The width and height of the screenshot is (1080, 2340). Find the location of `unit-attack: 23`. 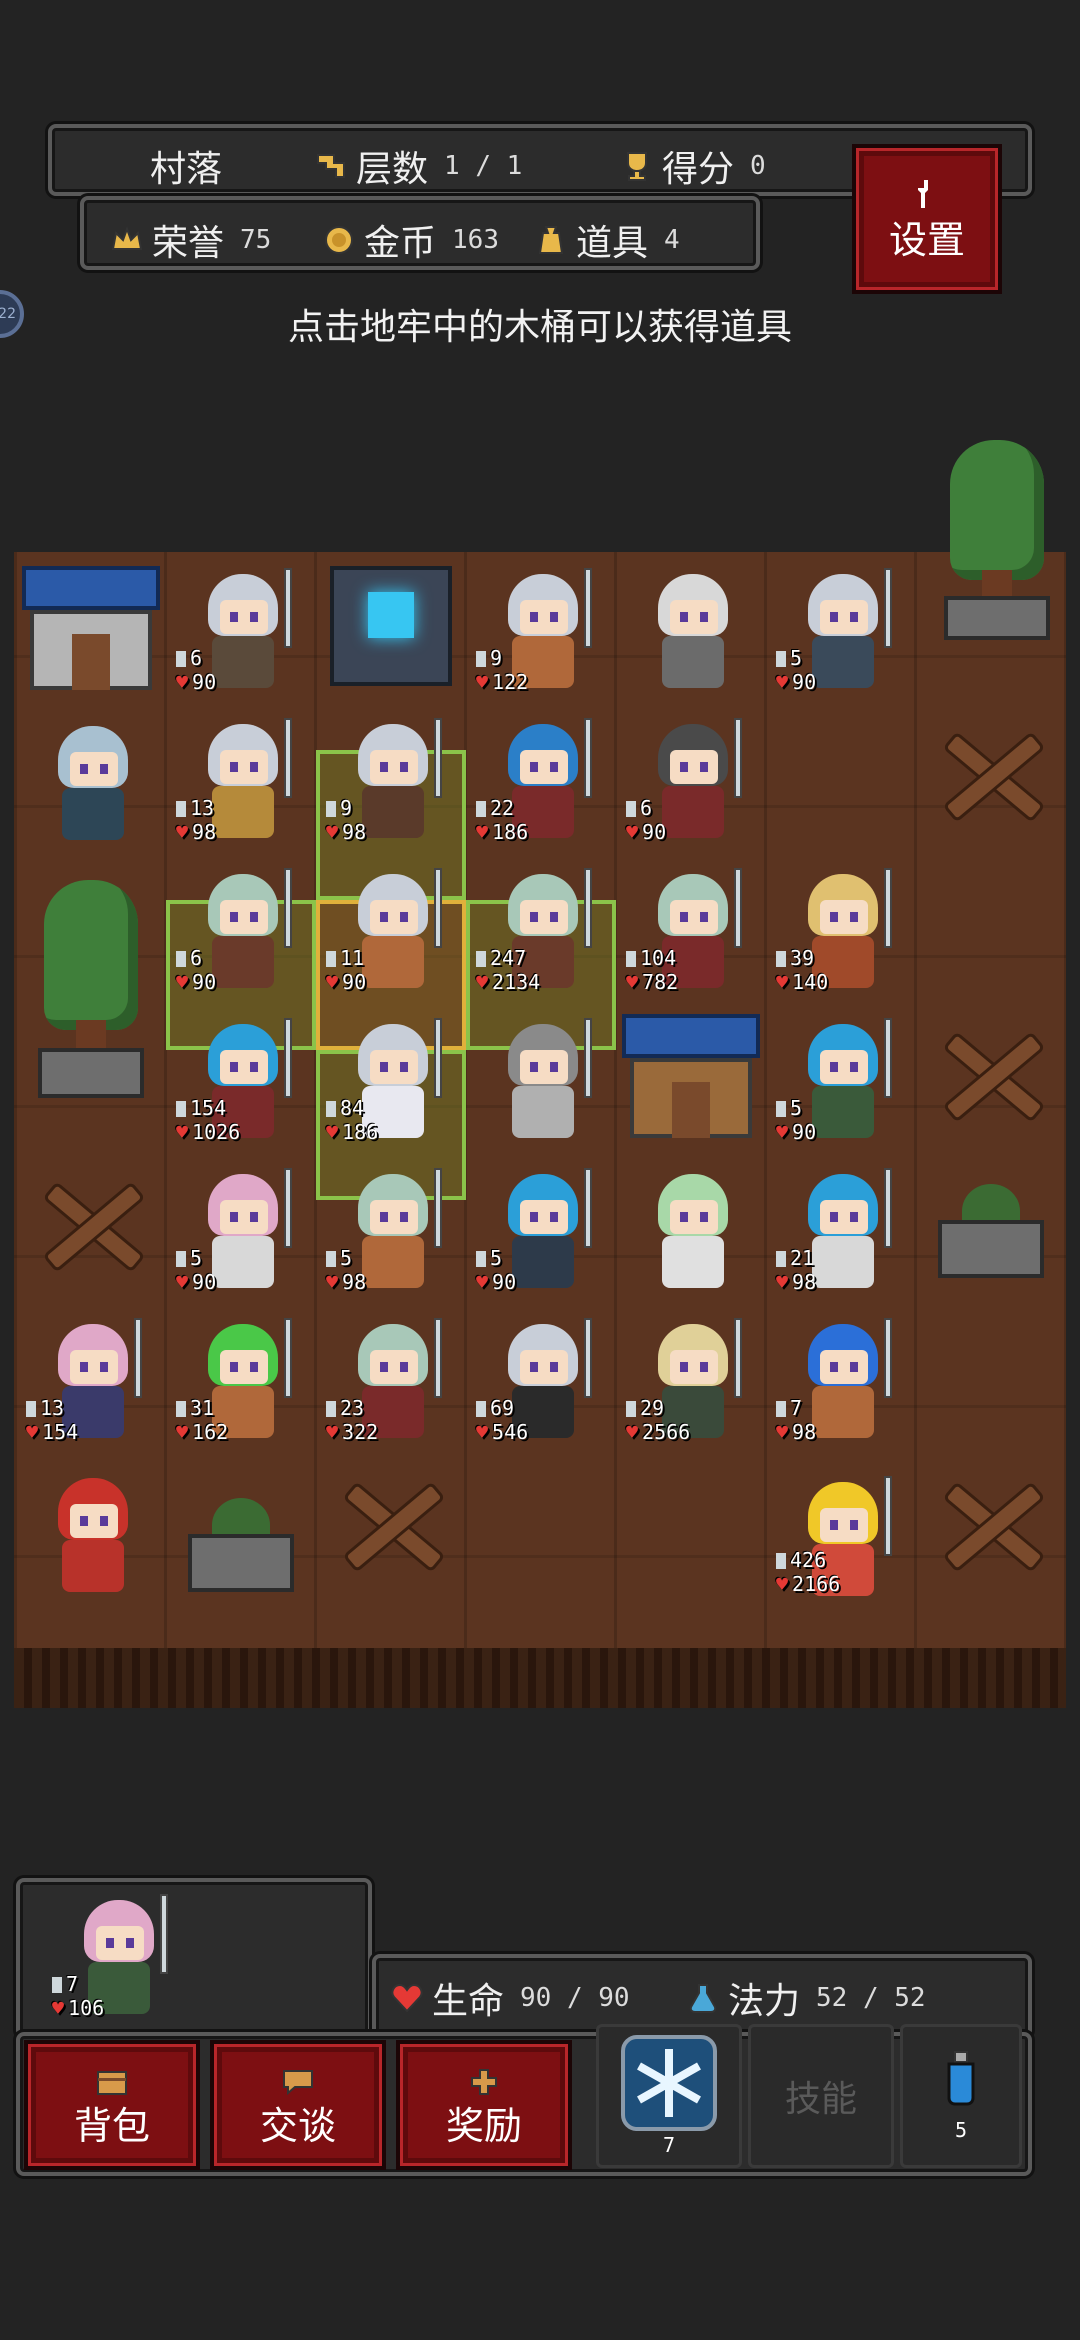

unit-attack: 23 is located at coordinates (345, 1408).